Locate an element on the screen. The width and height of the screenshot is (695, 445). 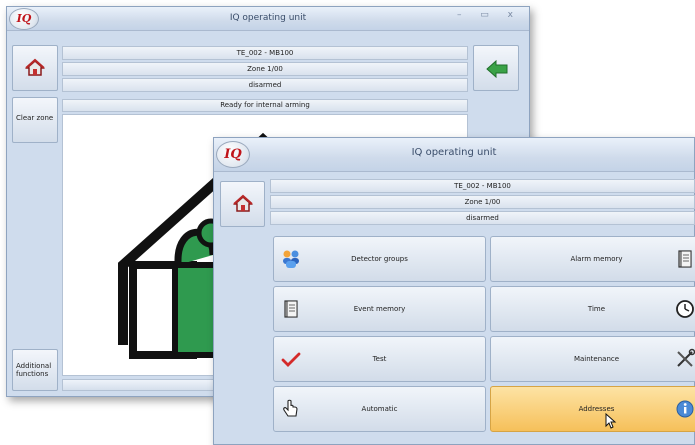
menu-label: Automatic is located at coordinates (379, 409).